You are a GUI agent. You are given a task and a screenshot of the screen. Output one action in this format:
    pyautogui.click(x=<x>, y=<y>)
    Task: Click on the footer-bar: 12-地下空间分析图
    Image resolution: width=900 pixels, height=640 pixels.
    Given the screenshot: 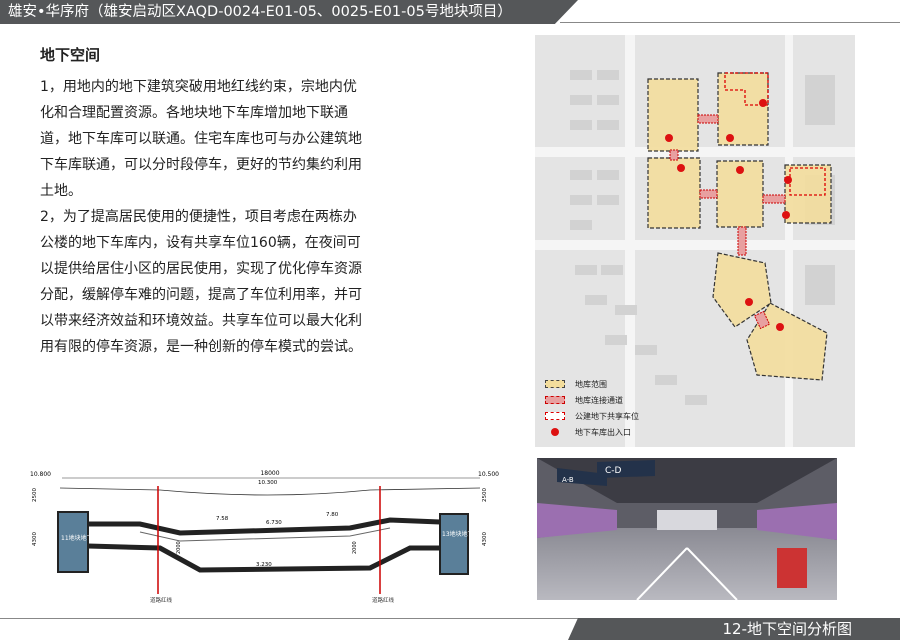 What is the action you would take?
    pyautogui.click(x=734, y=629)
    